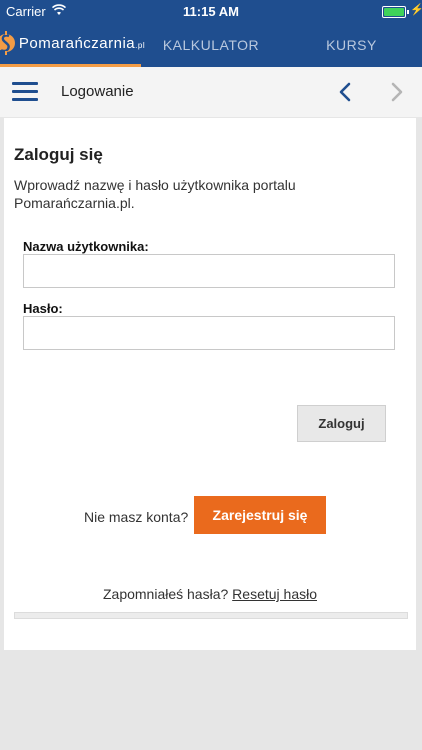  I want to click on reset-password-link: Resetuj hasło, so click(274, 594).